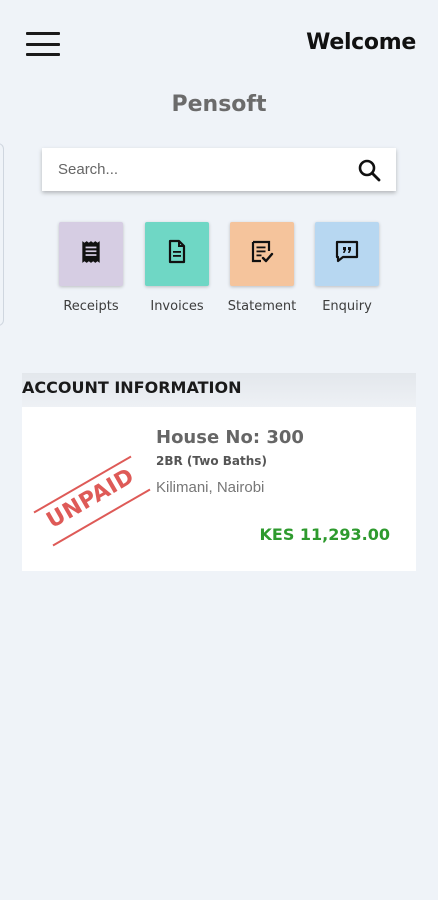 The width and height of the screenshot is (438, 900). I want to click on hamburger-menu-icon, so click(43, 44).